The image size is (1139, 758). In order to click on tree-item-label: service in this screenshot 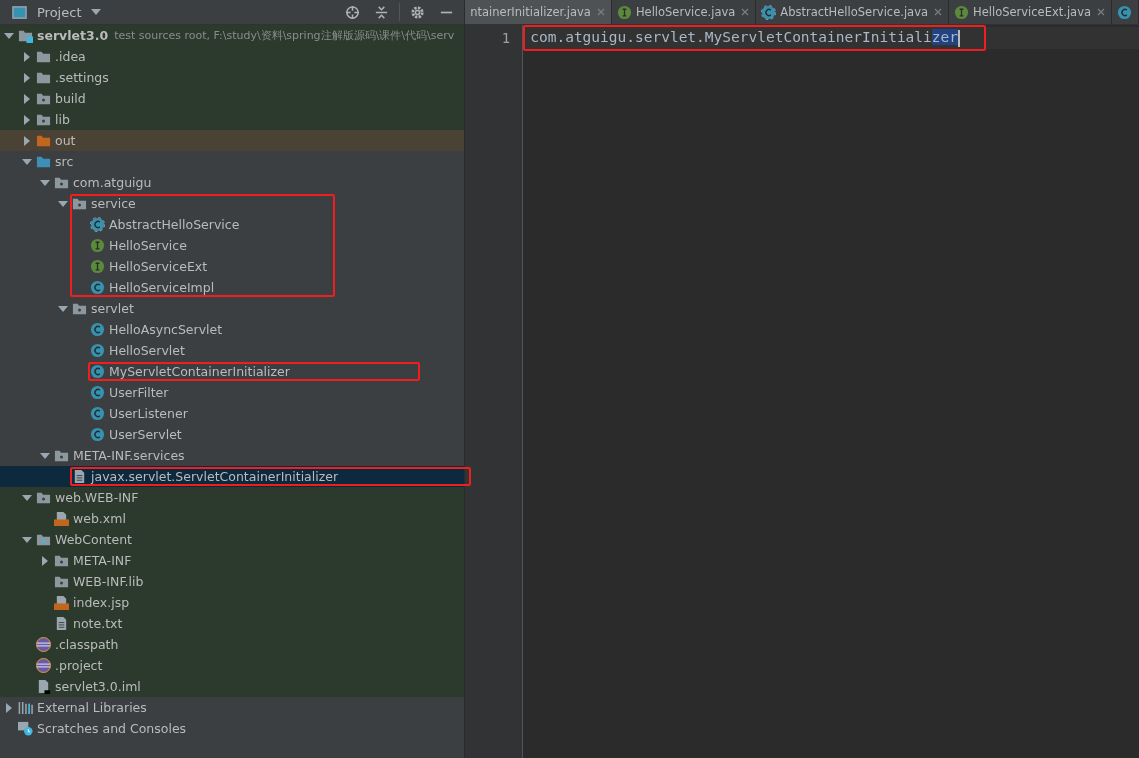, I will do `click(113, 203)`.